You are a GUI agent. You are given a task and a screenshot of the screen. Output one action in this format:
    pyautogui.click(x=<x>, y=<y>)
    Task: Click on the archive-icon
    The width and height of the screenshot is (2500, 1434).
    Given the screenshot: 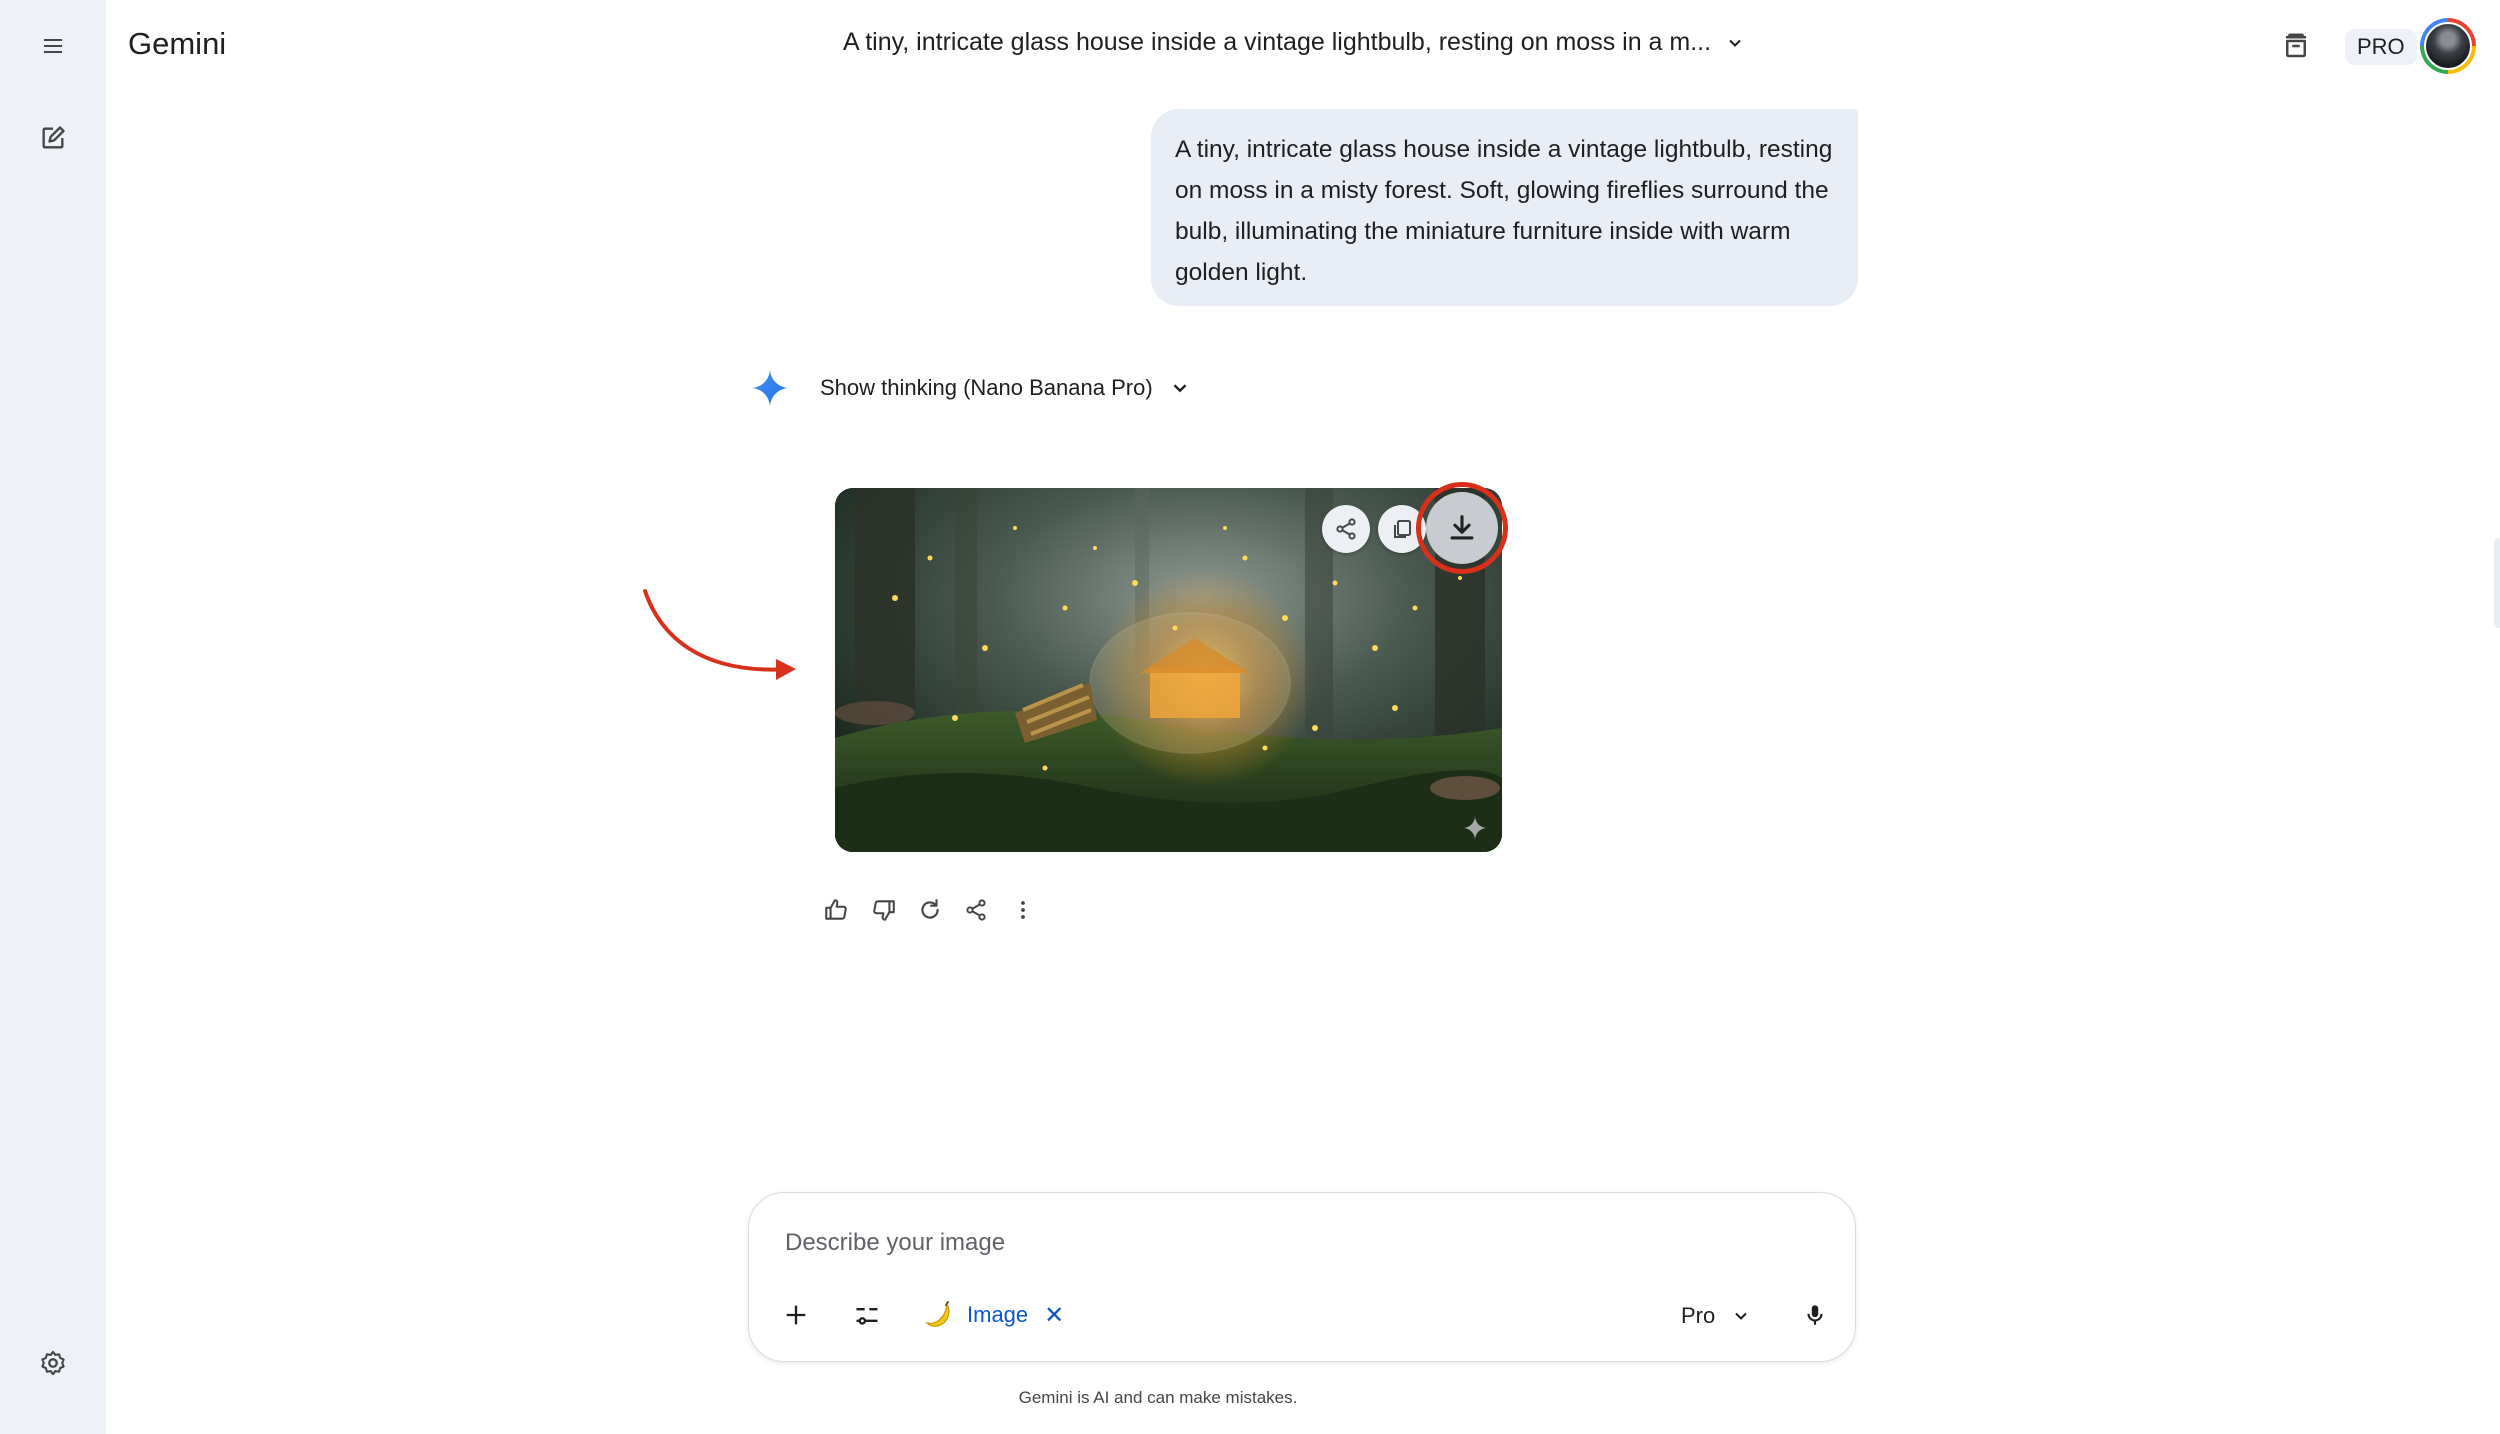 What is the action you would take?
    pyautogui.click(x=2296, y=45)
    